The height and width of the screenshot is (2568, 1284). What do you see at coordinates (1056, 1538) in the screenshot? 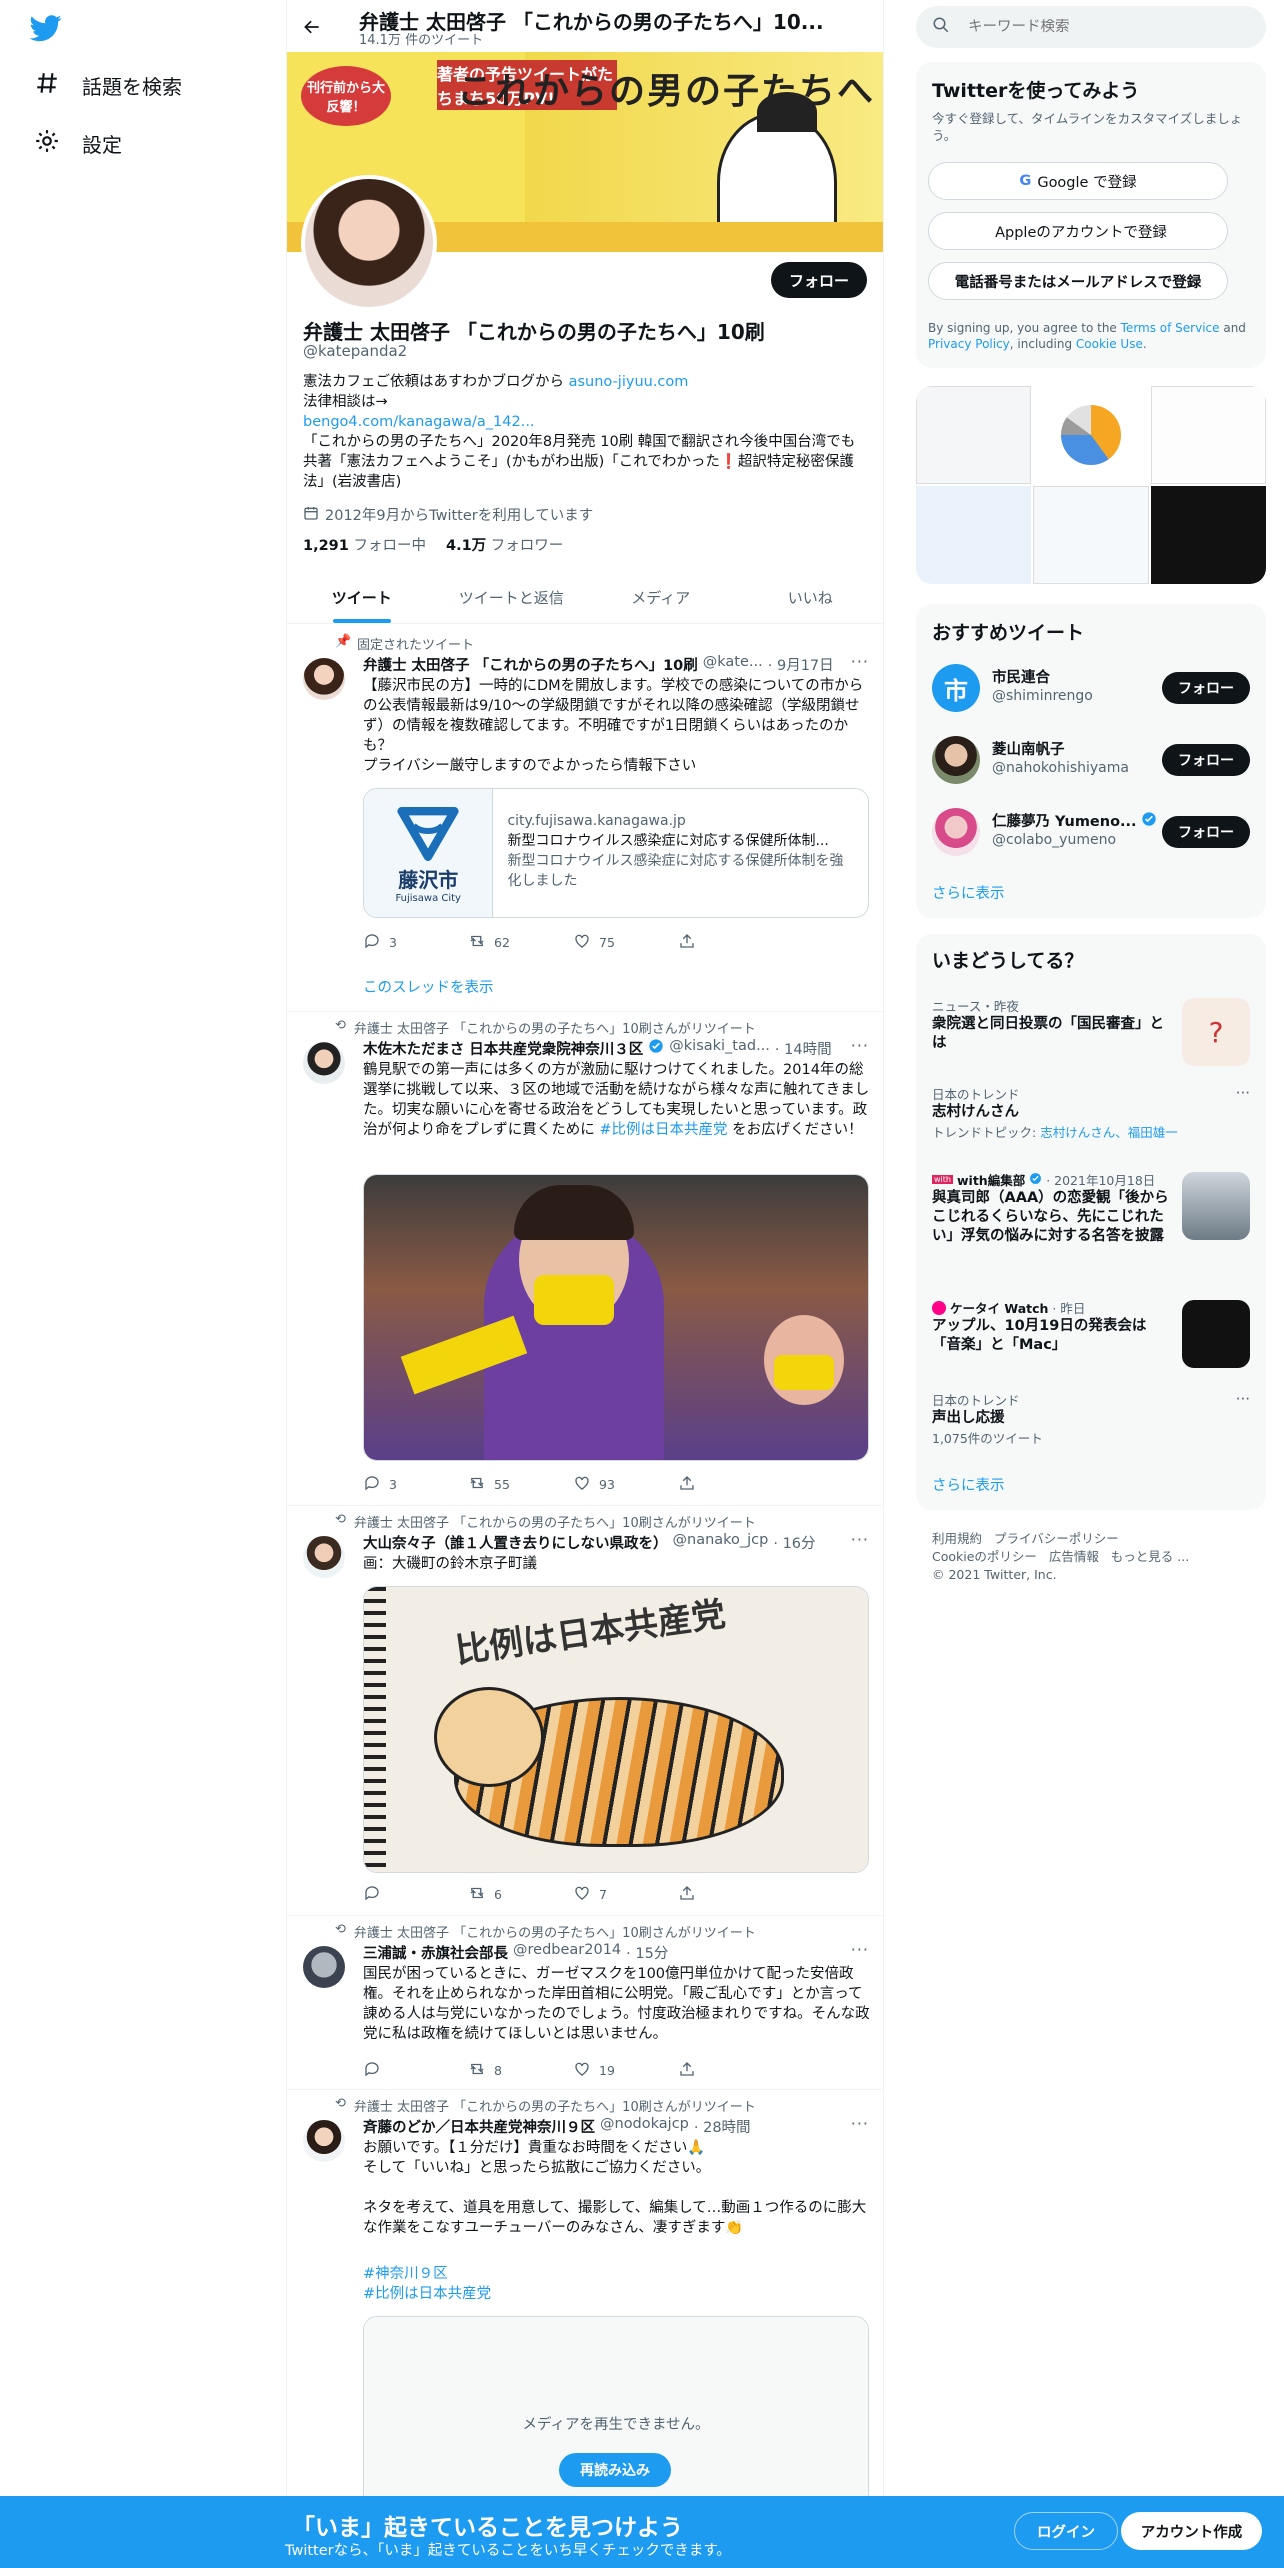
I see `footer-link: プライバシーポリシー` at bounding box center [1056, 1538].